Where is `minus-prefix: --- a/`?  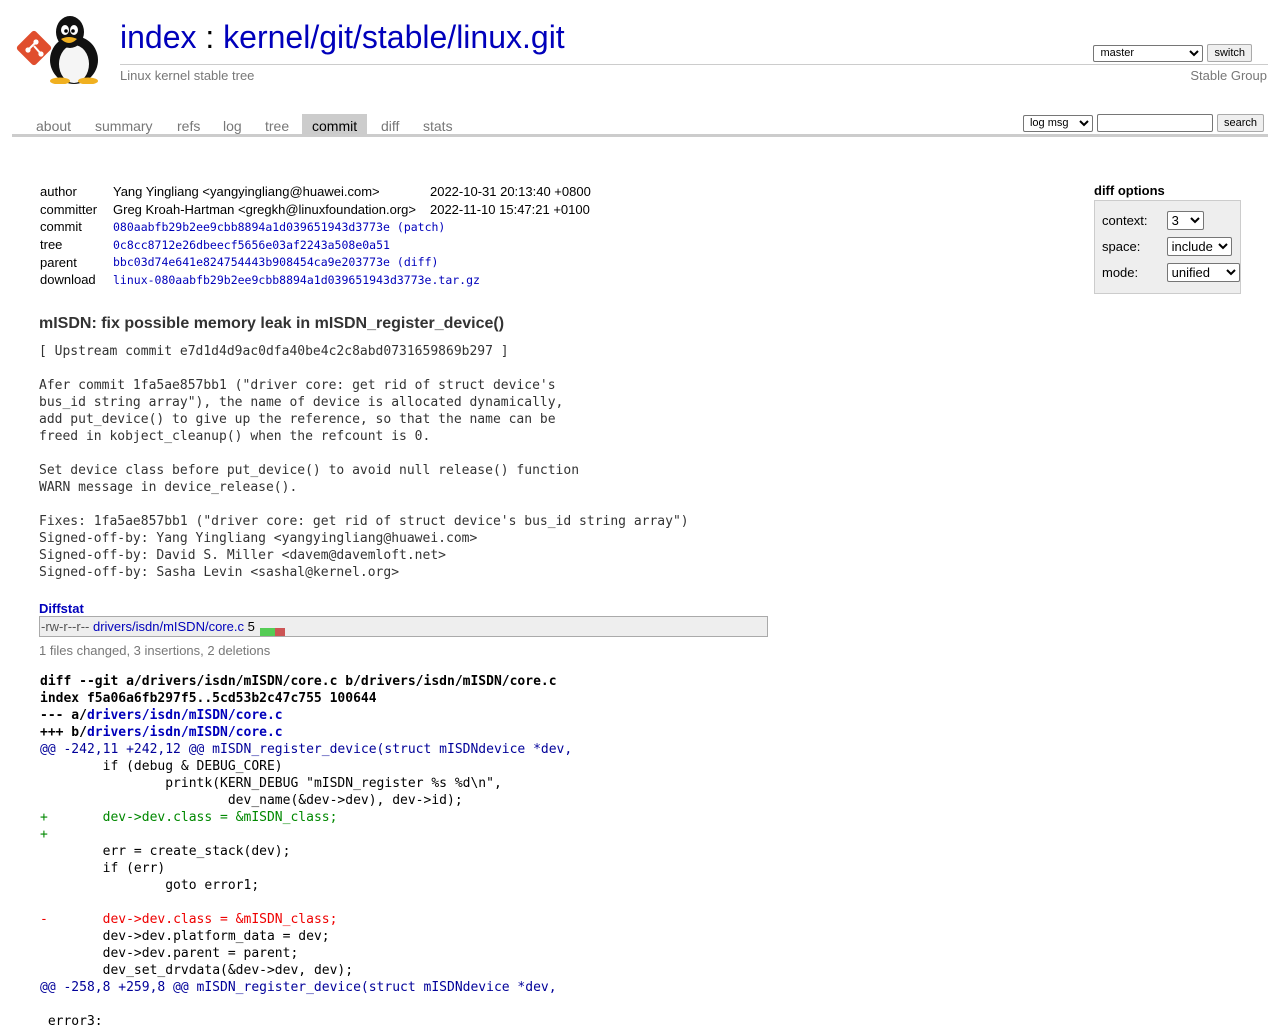
minus-prefix: --- a/ is located at coordinates (63, 715).